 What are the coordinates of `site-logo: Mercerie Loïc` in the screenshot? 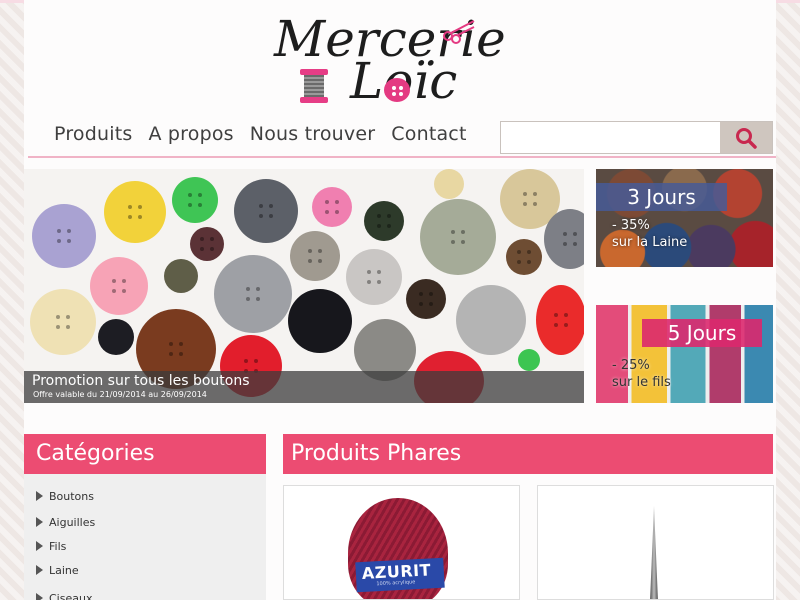 It's located at (390, 55).